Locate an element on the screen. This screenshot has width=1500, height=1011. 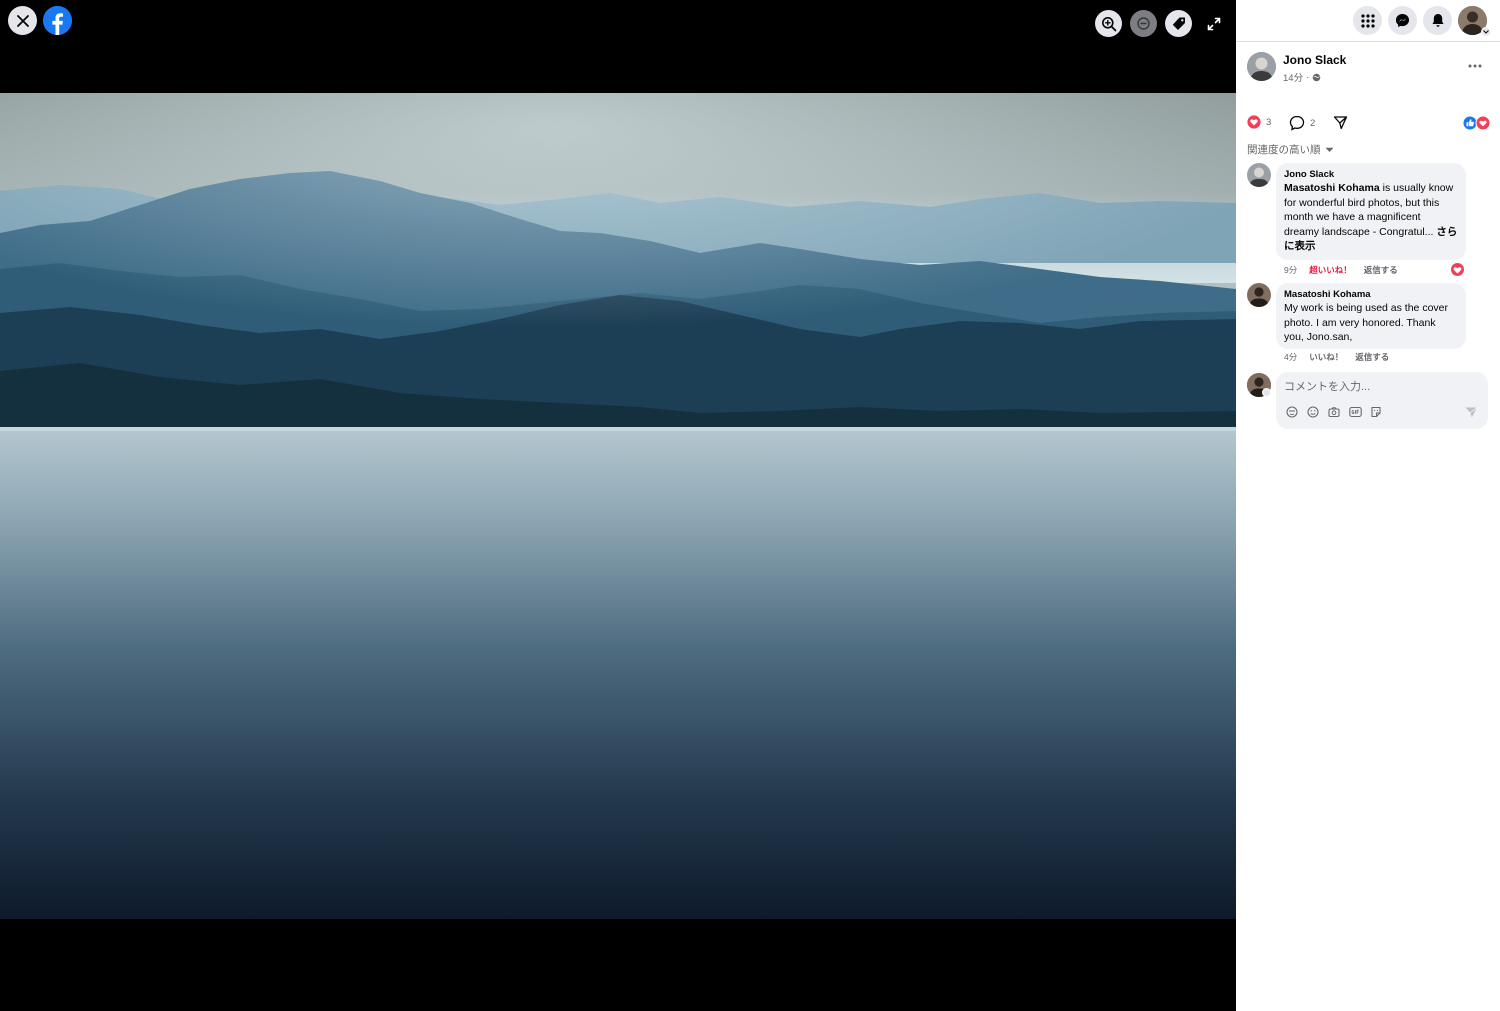
comment-author: Masatoshi Kohama is located at coordinates (1371, 294).